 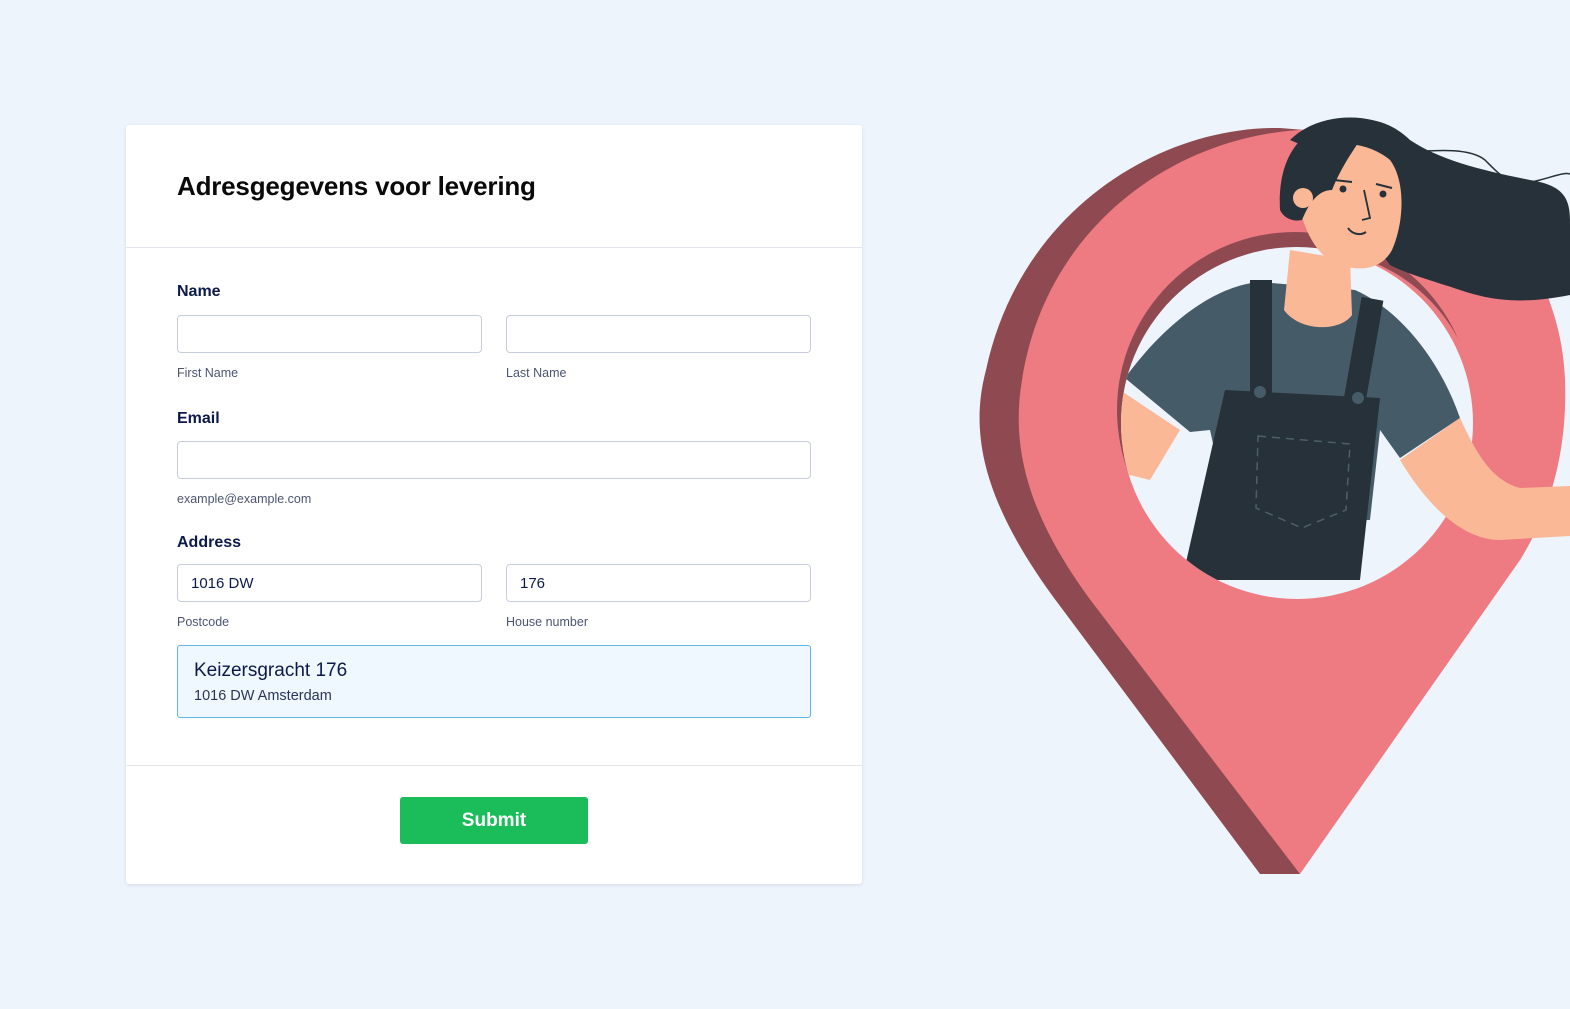 I want to click on form-title: Adresgegevens voor levering, so click(x=356, y=186).